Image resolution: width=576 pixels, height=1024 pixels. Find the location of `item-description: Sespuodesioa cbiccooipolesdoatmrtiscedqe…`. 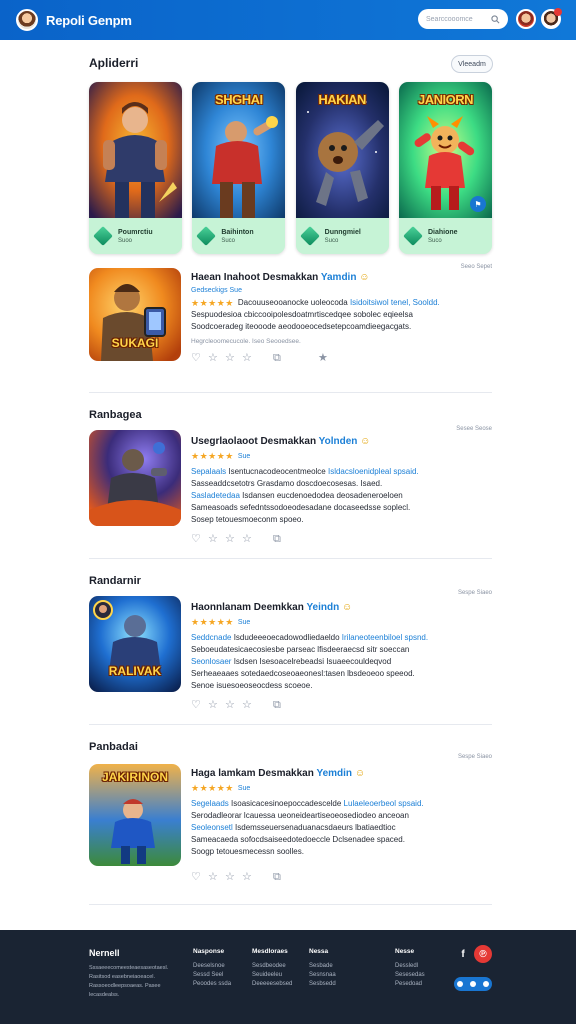

item-description: Sespuodesioa cbiccooipolesdoatmrtiscedqe… is located at coordinates (302, 320).